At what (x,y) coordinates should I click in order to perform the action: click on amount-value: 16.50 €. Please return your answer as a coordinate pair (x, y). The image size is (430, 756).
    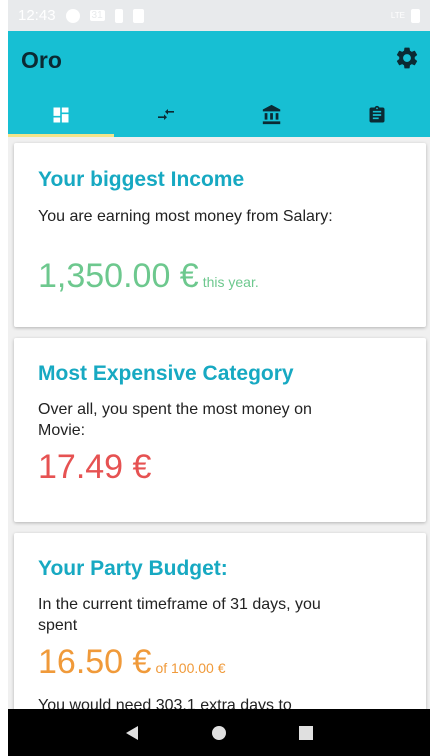
    Looking at the image, I should click on (95, 662).